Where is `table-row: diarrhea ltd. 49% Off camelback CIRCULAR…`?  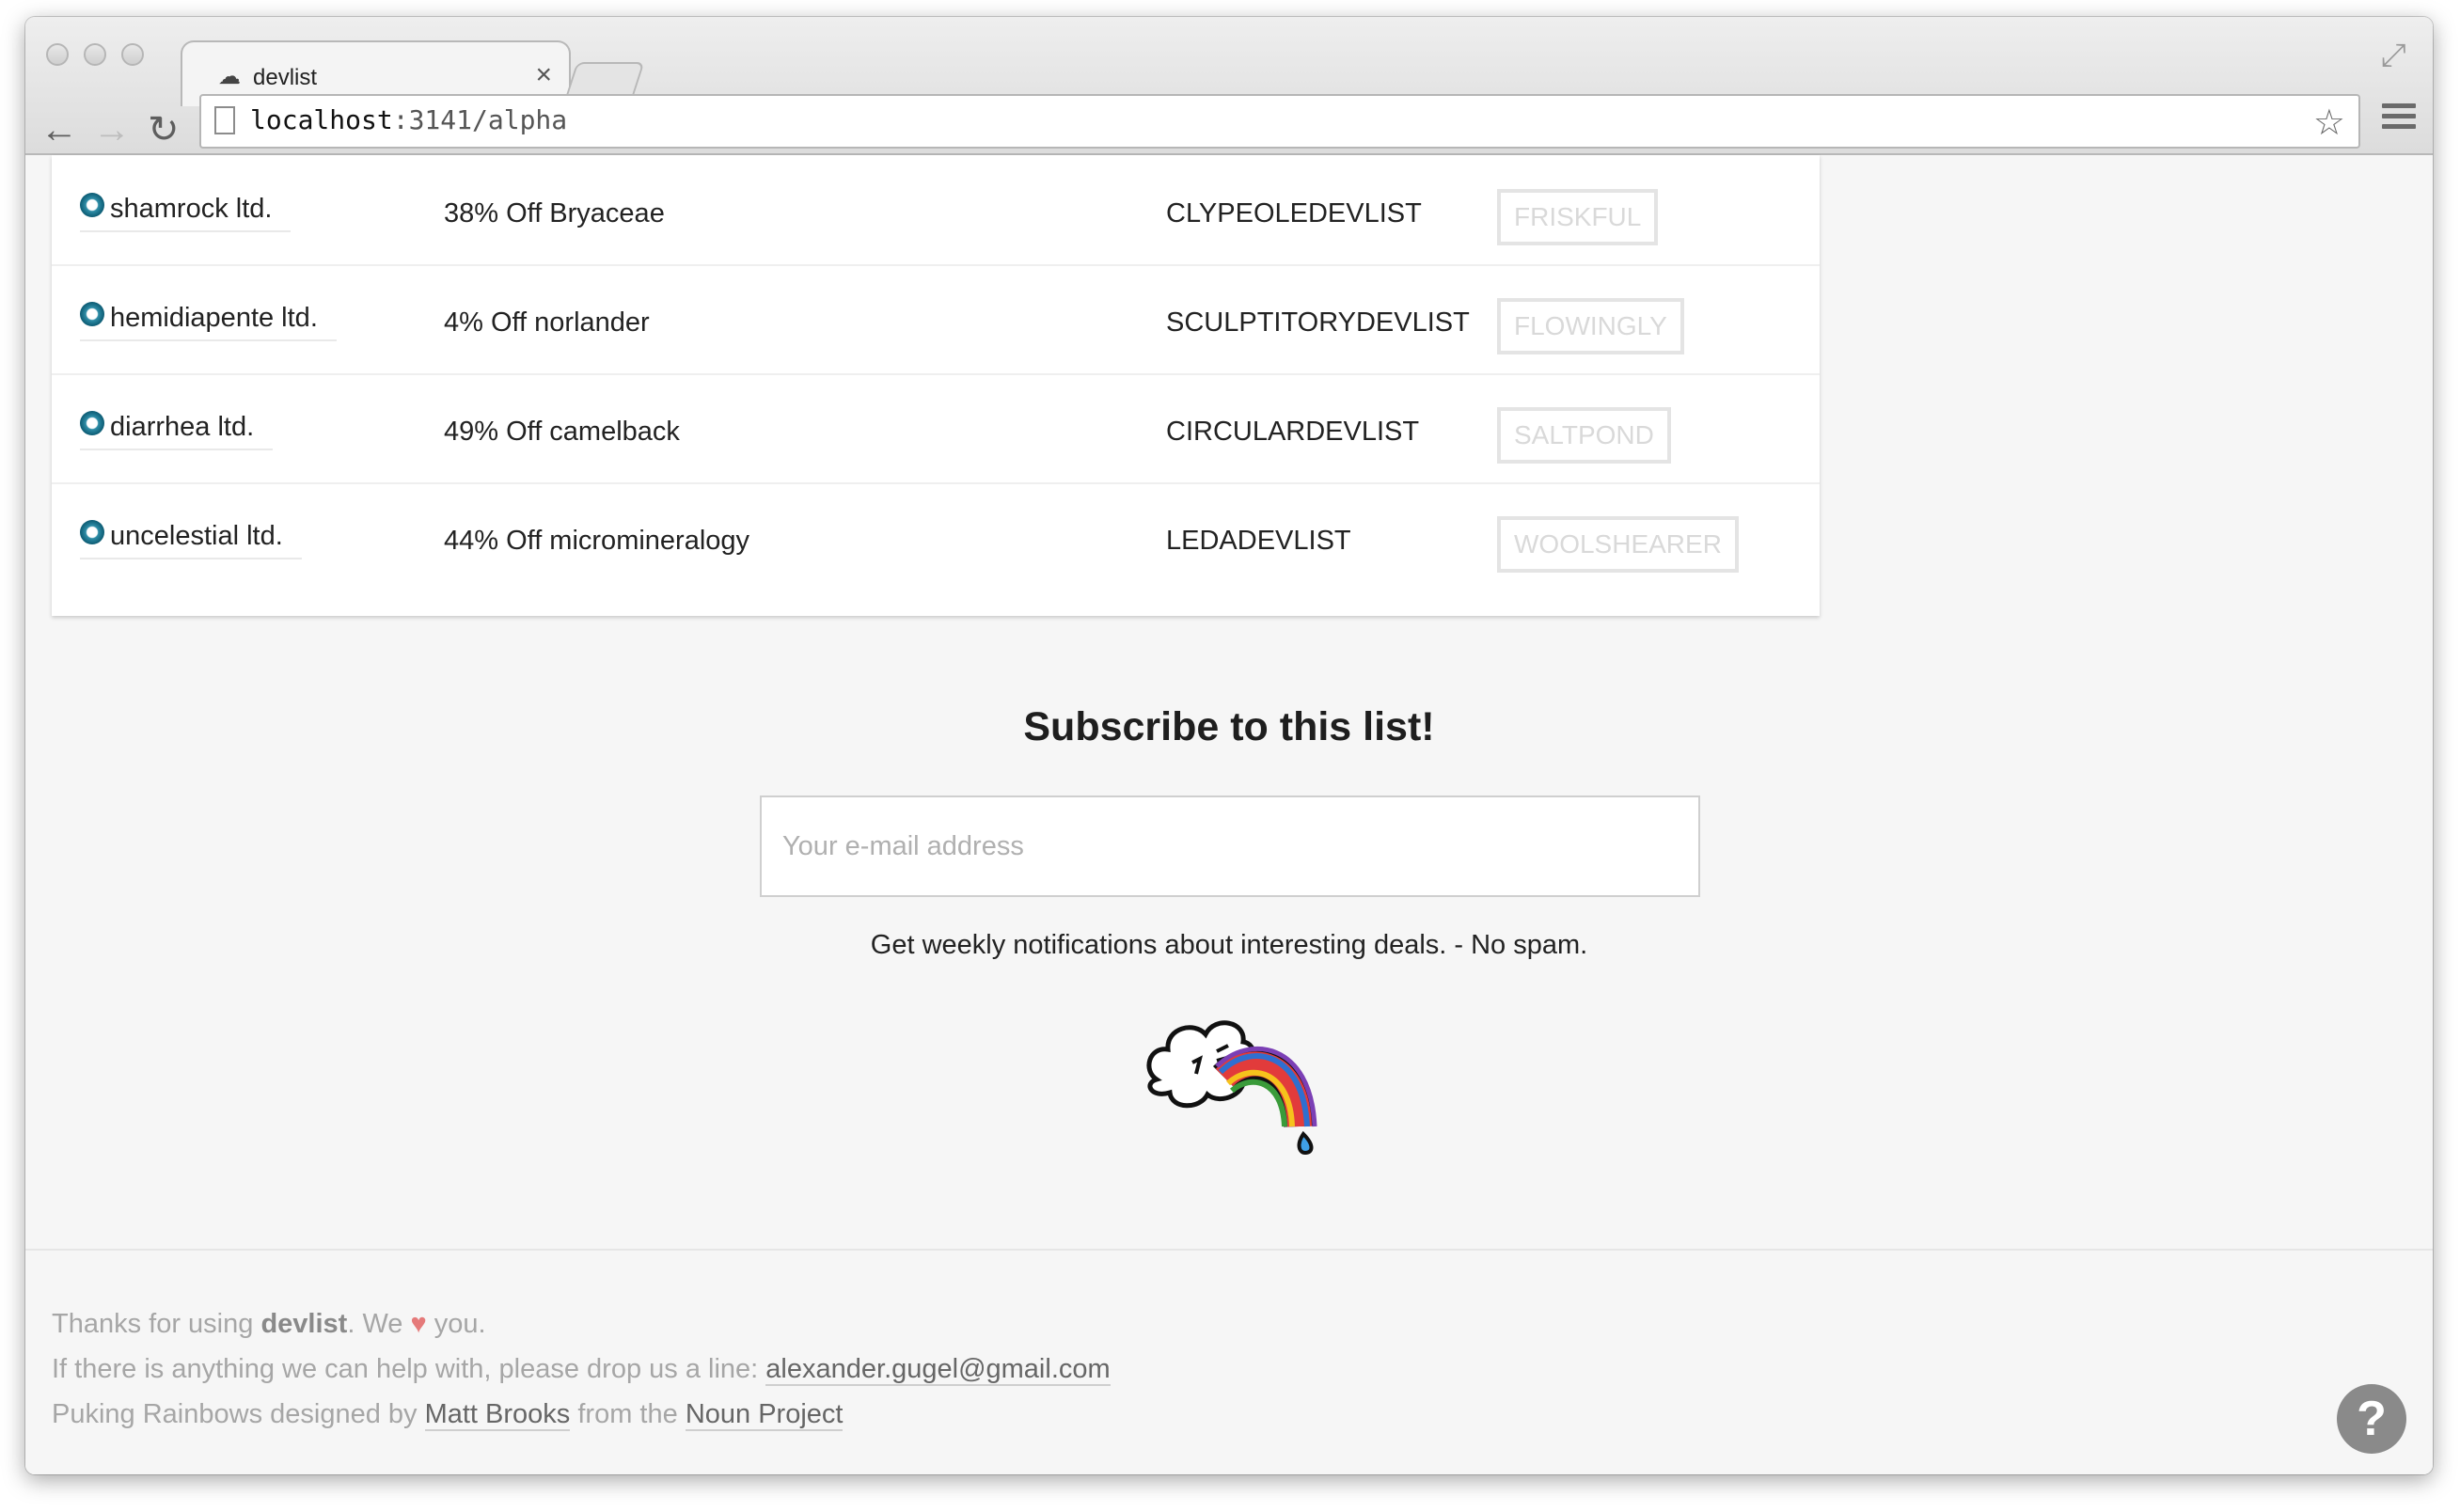 table-row: diarrhea ltd. 49% Off camelback CIRCULAR… is located at coordinates (936, 429).